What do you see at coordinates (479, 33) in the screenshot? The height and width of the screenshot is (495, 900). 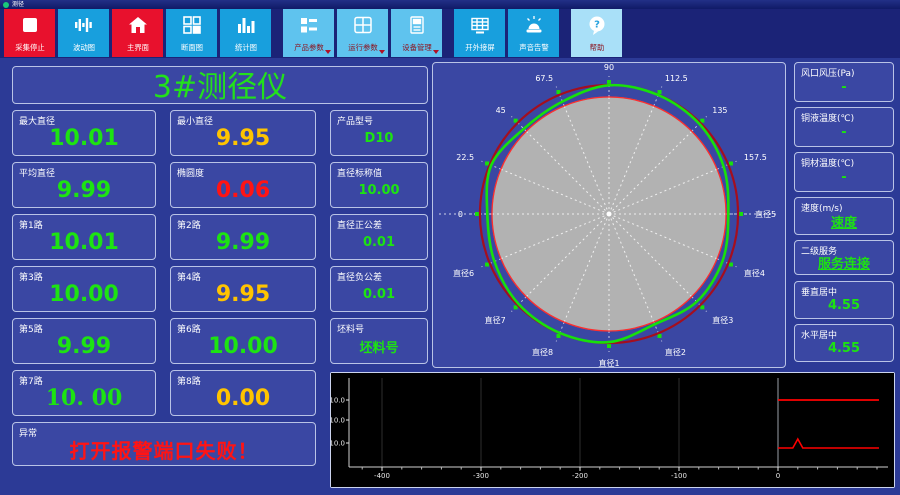 I see `toolbar-button-9: 开外接屏` at bounding box center [479, 33].